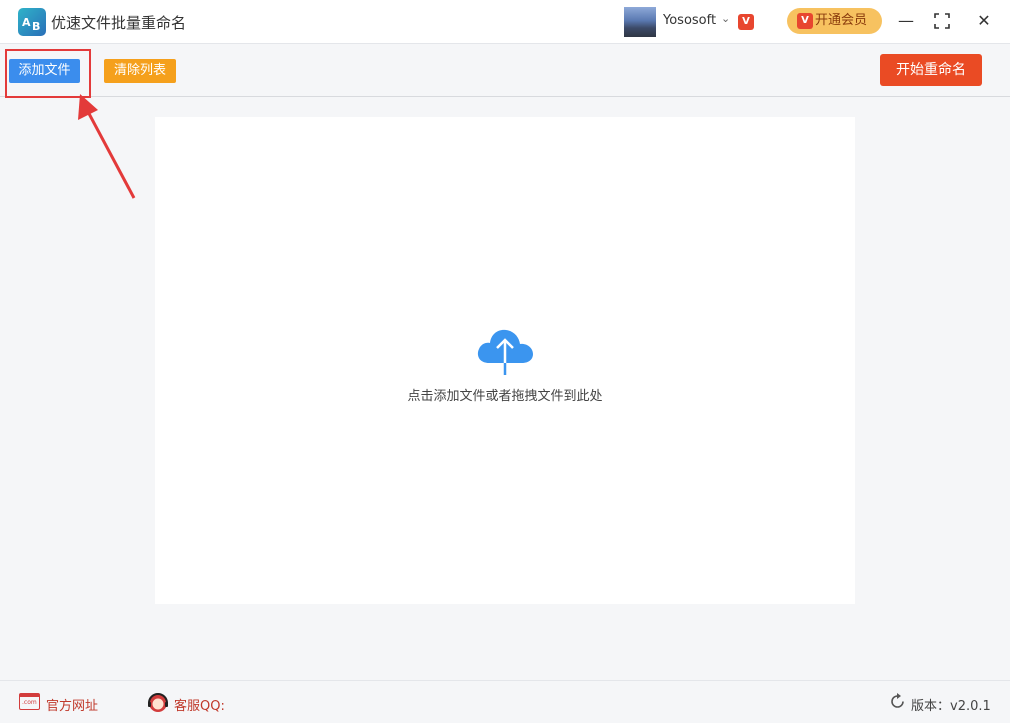  What do you see at coordinates (805, 21) in the screenshot?
I see `vip-icon: V` at bounding box center [805, 21].